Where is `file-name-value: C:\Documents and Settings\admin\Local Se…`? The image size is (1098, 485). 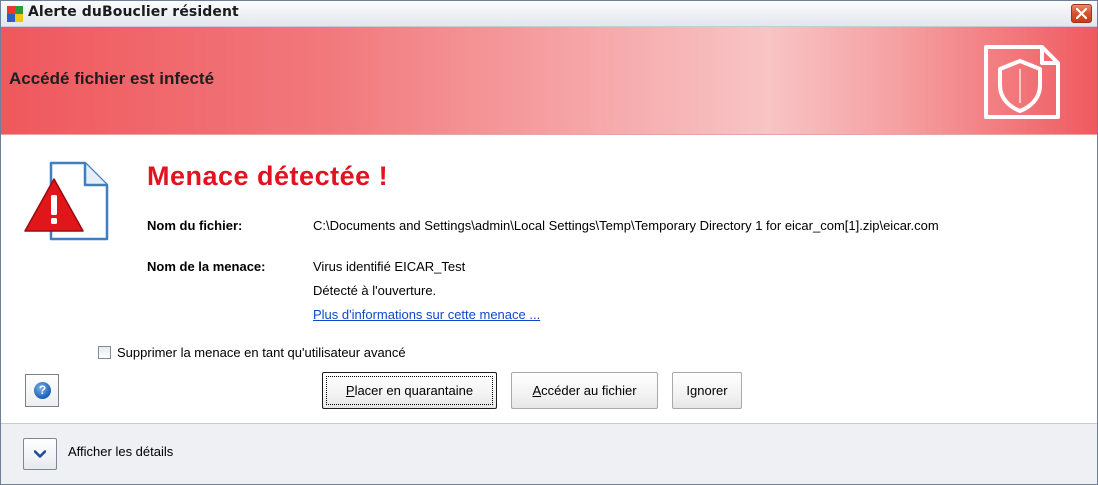 file-name-value: C:\Documents and Settings\admin\Local Se… is located at coordinates (626, 225).